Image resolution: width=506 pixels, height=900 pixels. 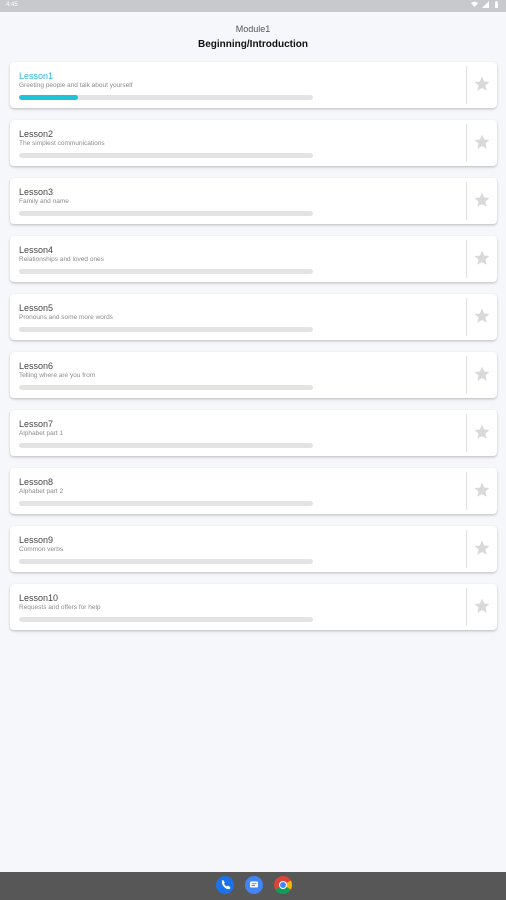 I want to click on messages-icon, so click(x=254, y=885).